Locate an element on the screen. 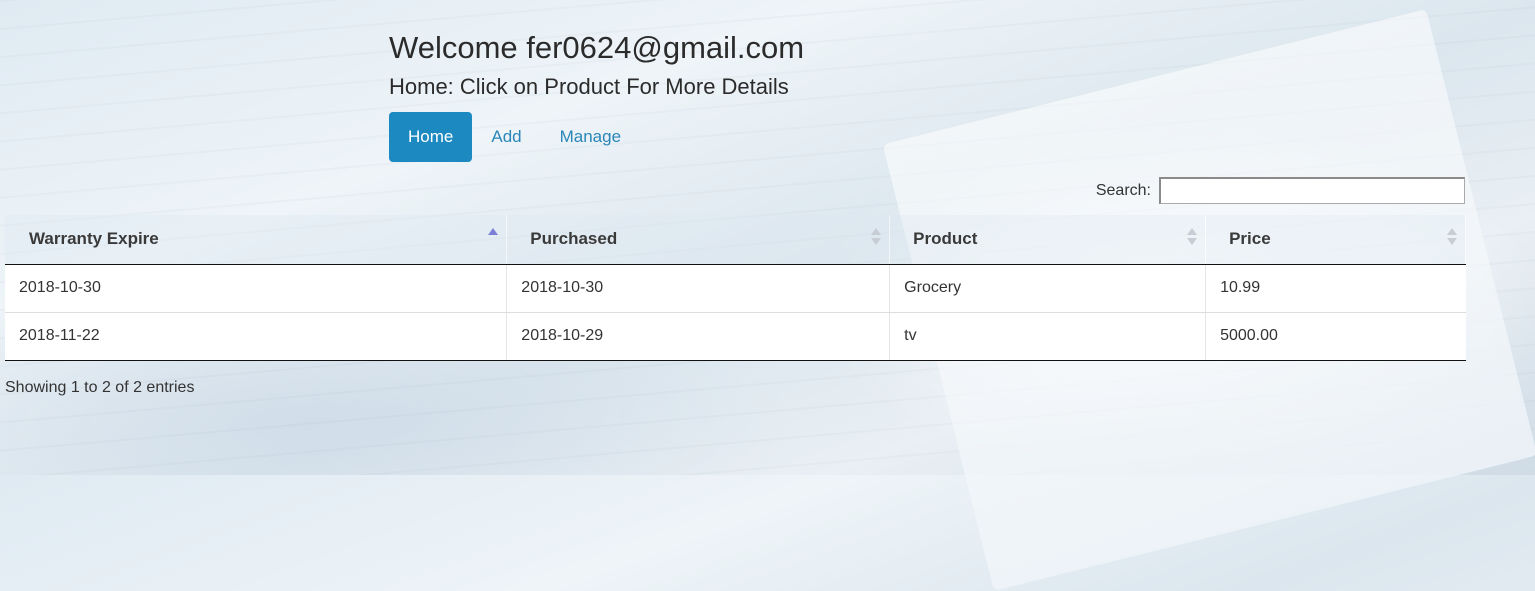 The width and height of the screenshot is (1535, 591). column-header-warranty-expire: Warranty Expire is located at coordinates (256, 240).